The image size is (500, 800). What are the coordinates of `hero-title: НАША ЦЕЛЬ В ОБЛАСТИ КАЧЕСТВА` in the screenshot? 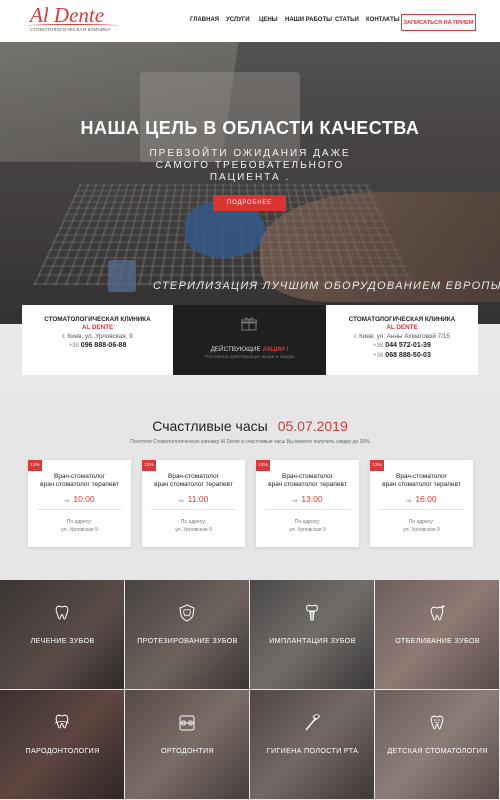 It's located at (250, 128).